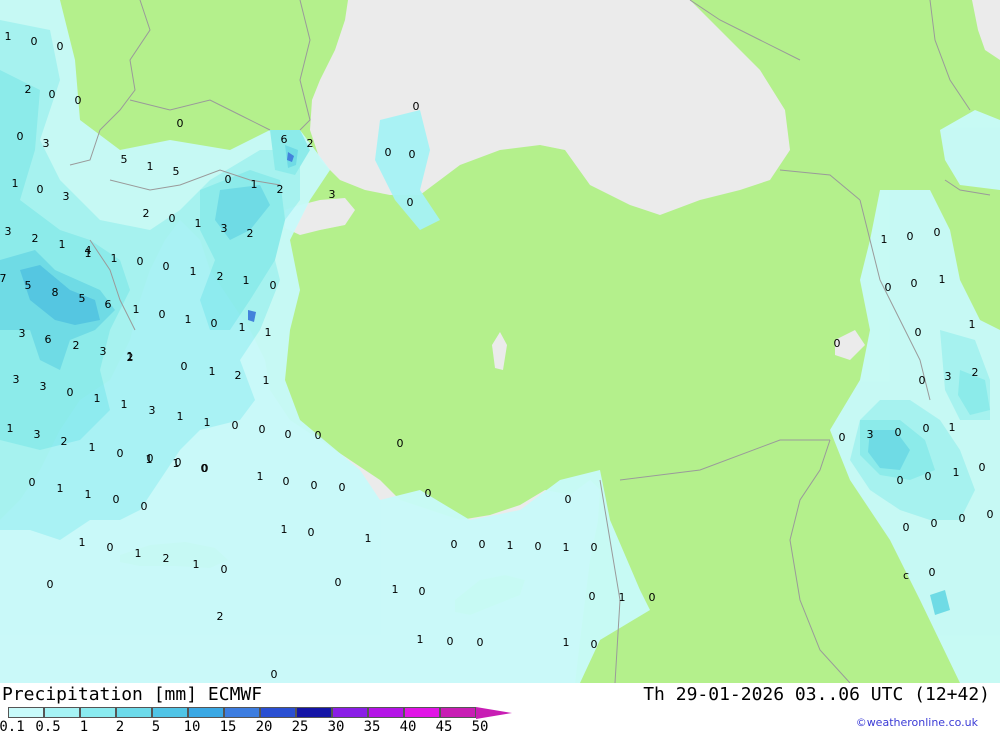 The width and height of the screenshot is (1000, 735). I want to click on color-legend: 0.1 0.5 1 2 5 10 15 20 25 30 35 40 45 50, so click(264, 721).